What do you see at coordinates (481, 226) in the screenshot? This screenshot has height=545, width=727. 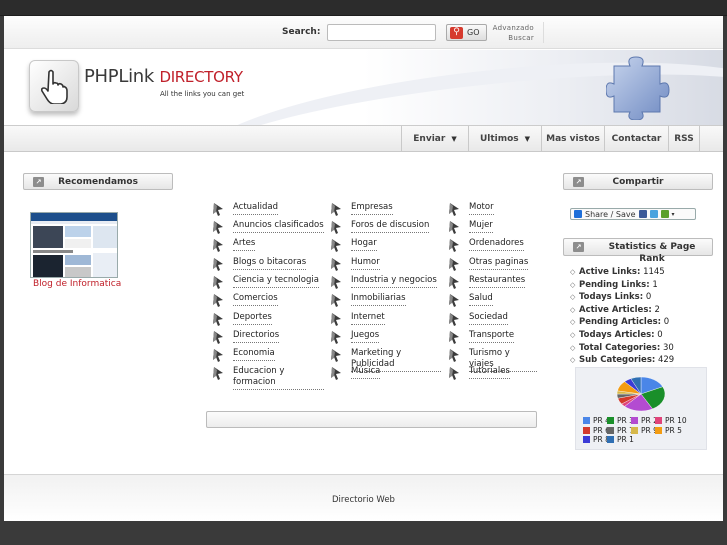 I see `category-link: Mujer` at bounding box center [481, 226].